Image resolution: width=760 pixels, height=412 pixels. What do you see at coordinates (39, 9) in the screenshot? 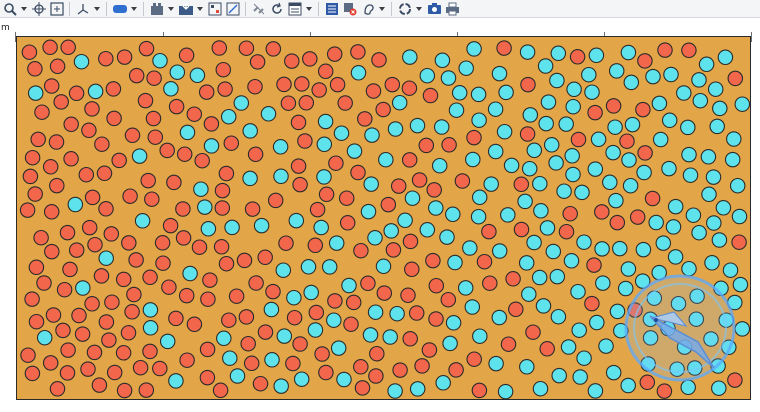
I see `pan-button` at bounding box center [39, 9].